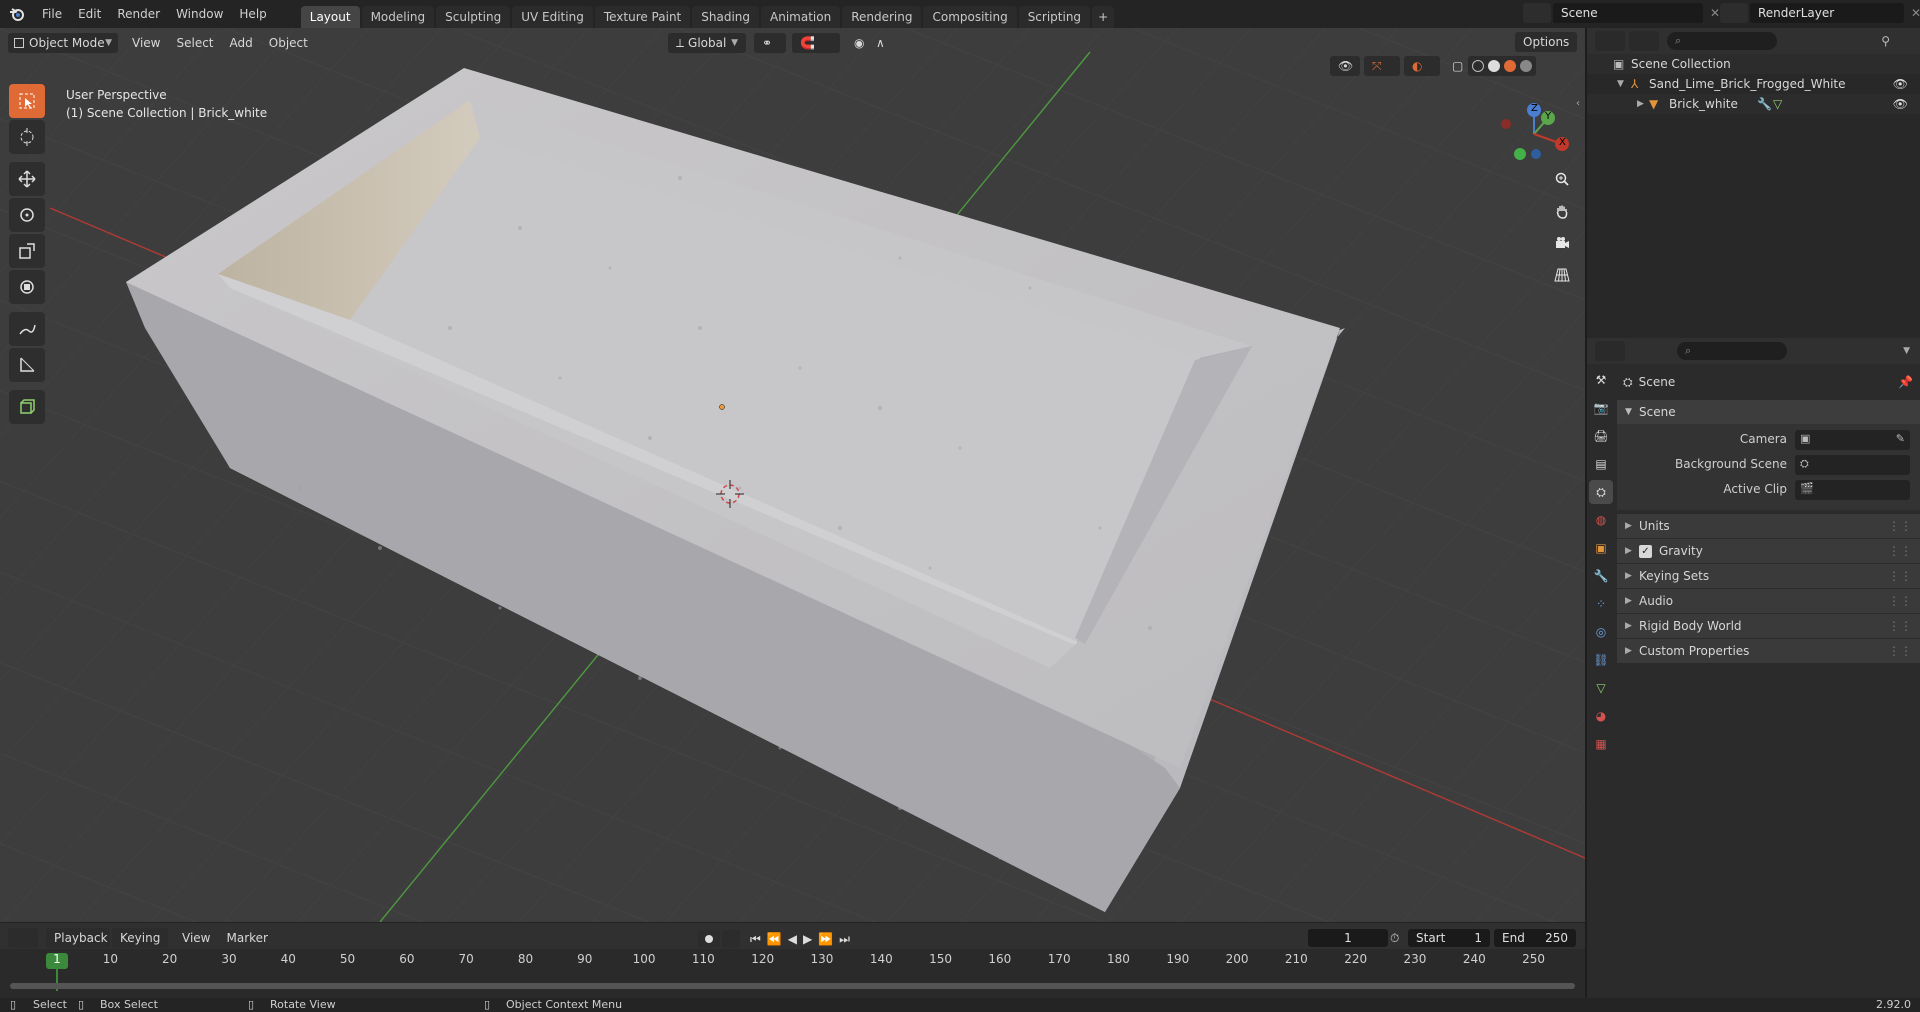  What do you see at coordinates (27, 365) in the screenshot?
I see `measure-tool` at bounding box center [27, 365].